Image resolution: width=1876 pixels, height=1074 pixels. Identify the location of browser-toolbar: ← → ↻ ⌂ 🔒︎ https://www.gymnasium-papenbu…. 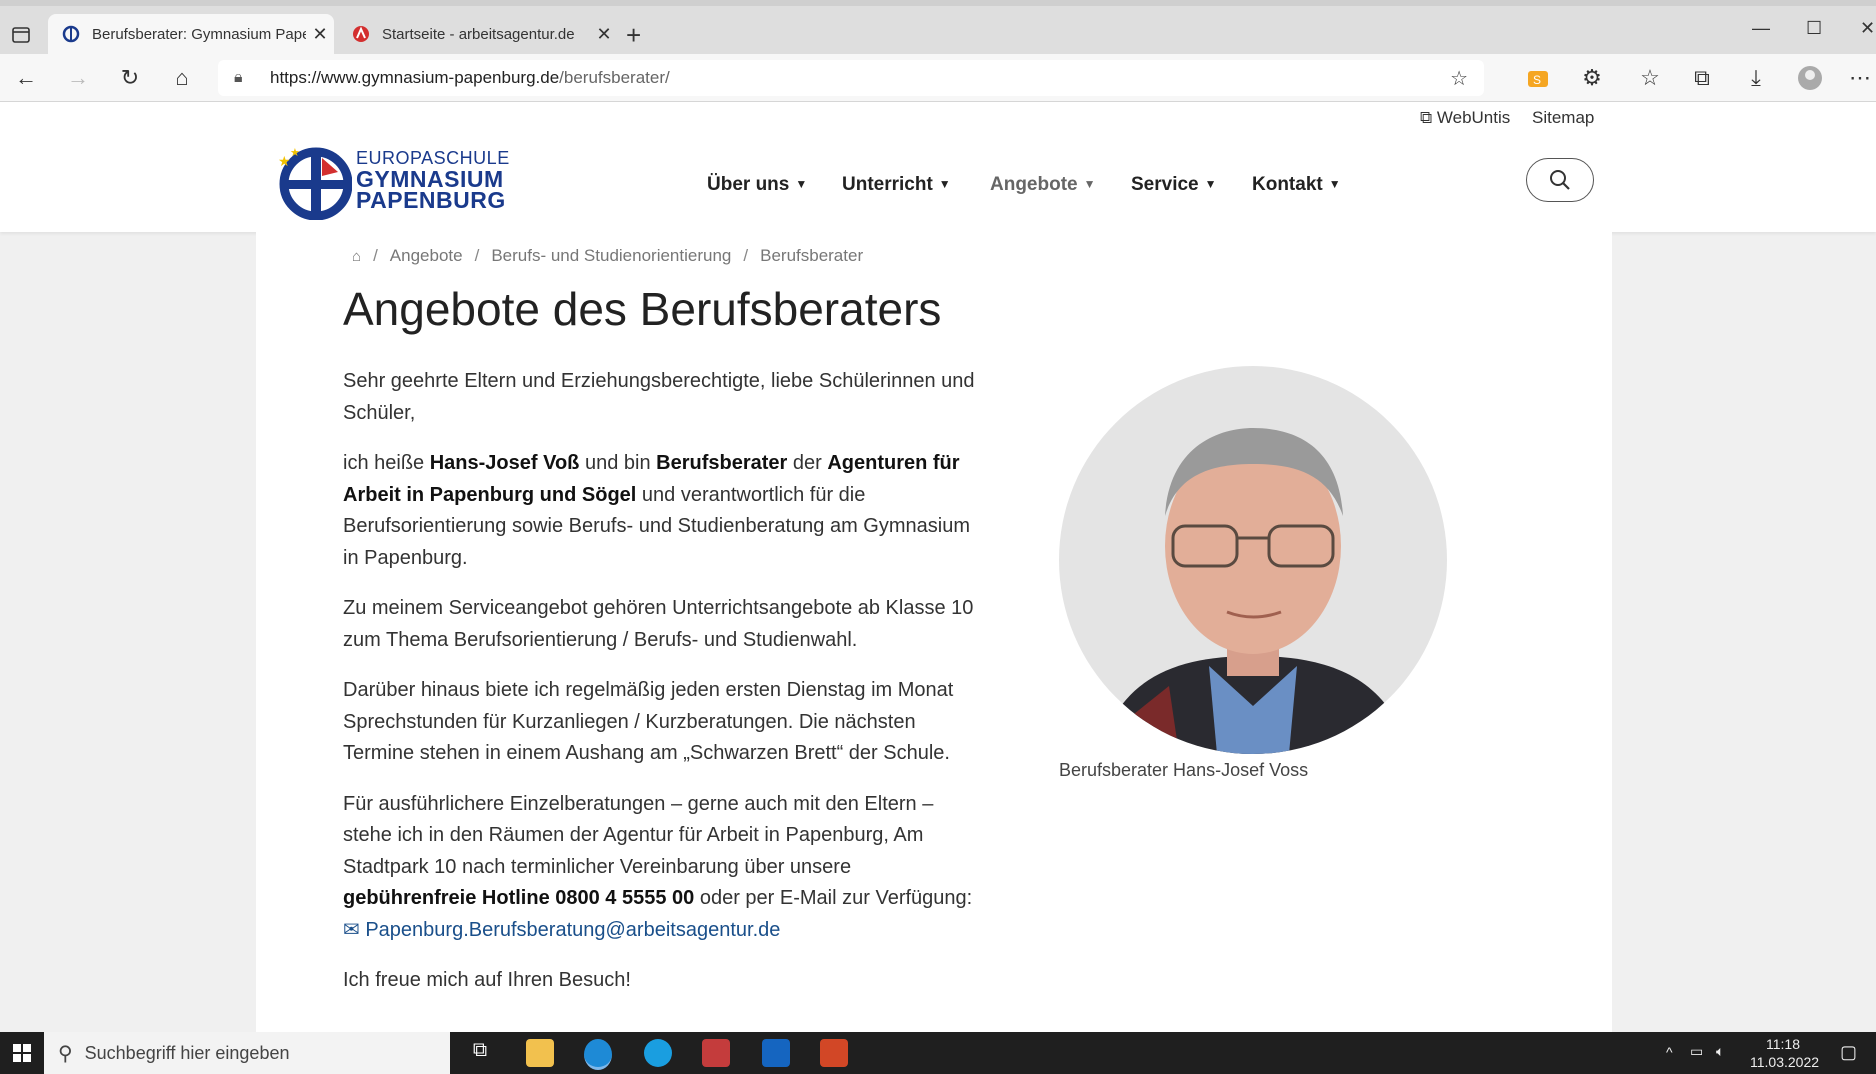
(938, 78).